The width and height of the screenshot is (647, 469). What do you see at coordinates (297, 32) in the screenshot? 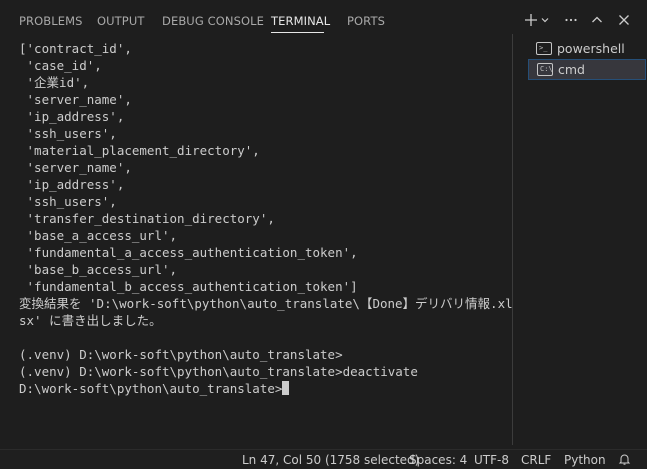
I see `active-tab-indicator` at bounding box center [297, 32].